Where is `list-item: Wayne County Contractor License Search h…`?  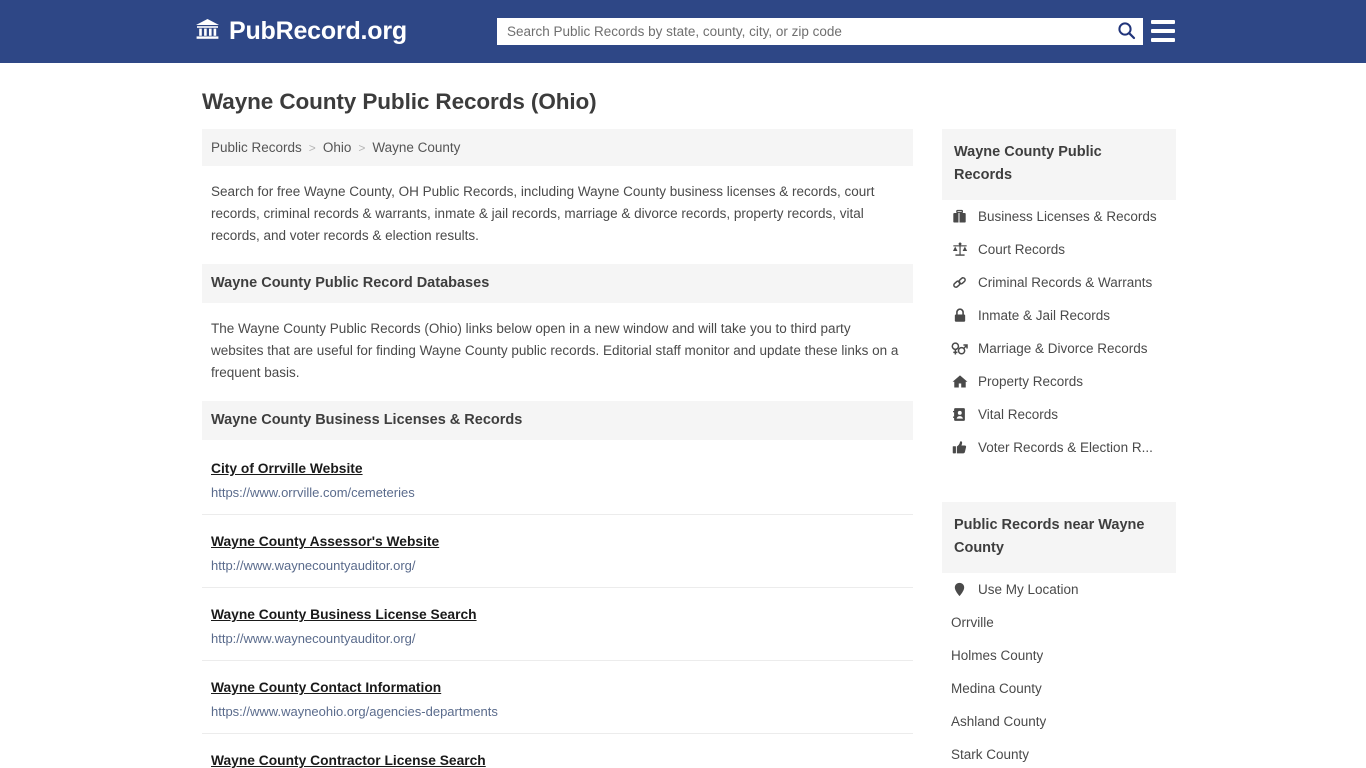
list-item: Wayne County Contractor License Search h… is located at coordinates (557, 751).